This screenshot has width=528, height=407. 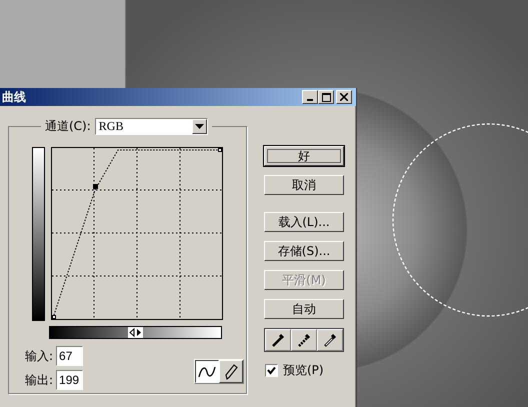 I want to click on curve-tool-button, so click(x=207, y=371).